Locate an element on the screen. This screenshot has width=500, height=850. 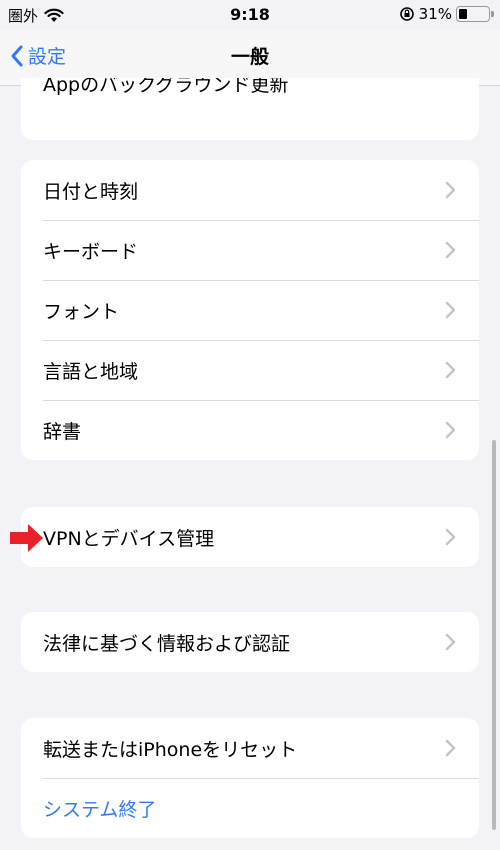
status-bar: 圏外 9:18 31% is located at coordinates (250, 15).